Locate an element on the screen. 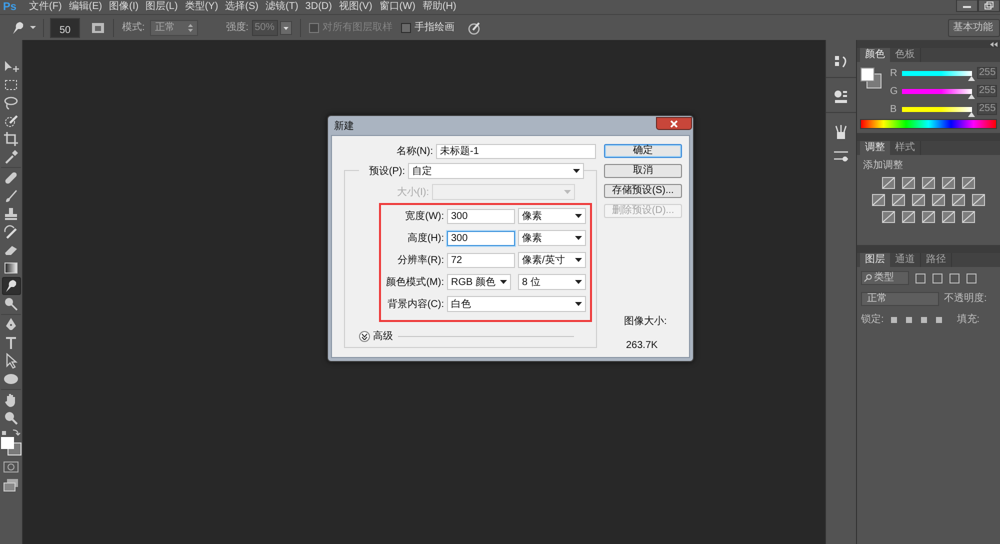 The width and height of the screenshot is (1000, 544). swap-colors-icon is located at coordinates (11, 432).